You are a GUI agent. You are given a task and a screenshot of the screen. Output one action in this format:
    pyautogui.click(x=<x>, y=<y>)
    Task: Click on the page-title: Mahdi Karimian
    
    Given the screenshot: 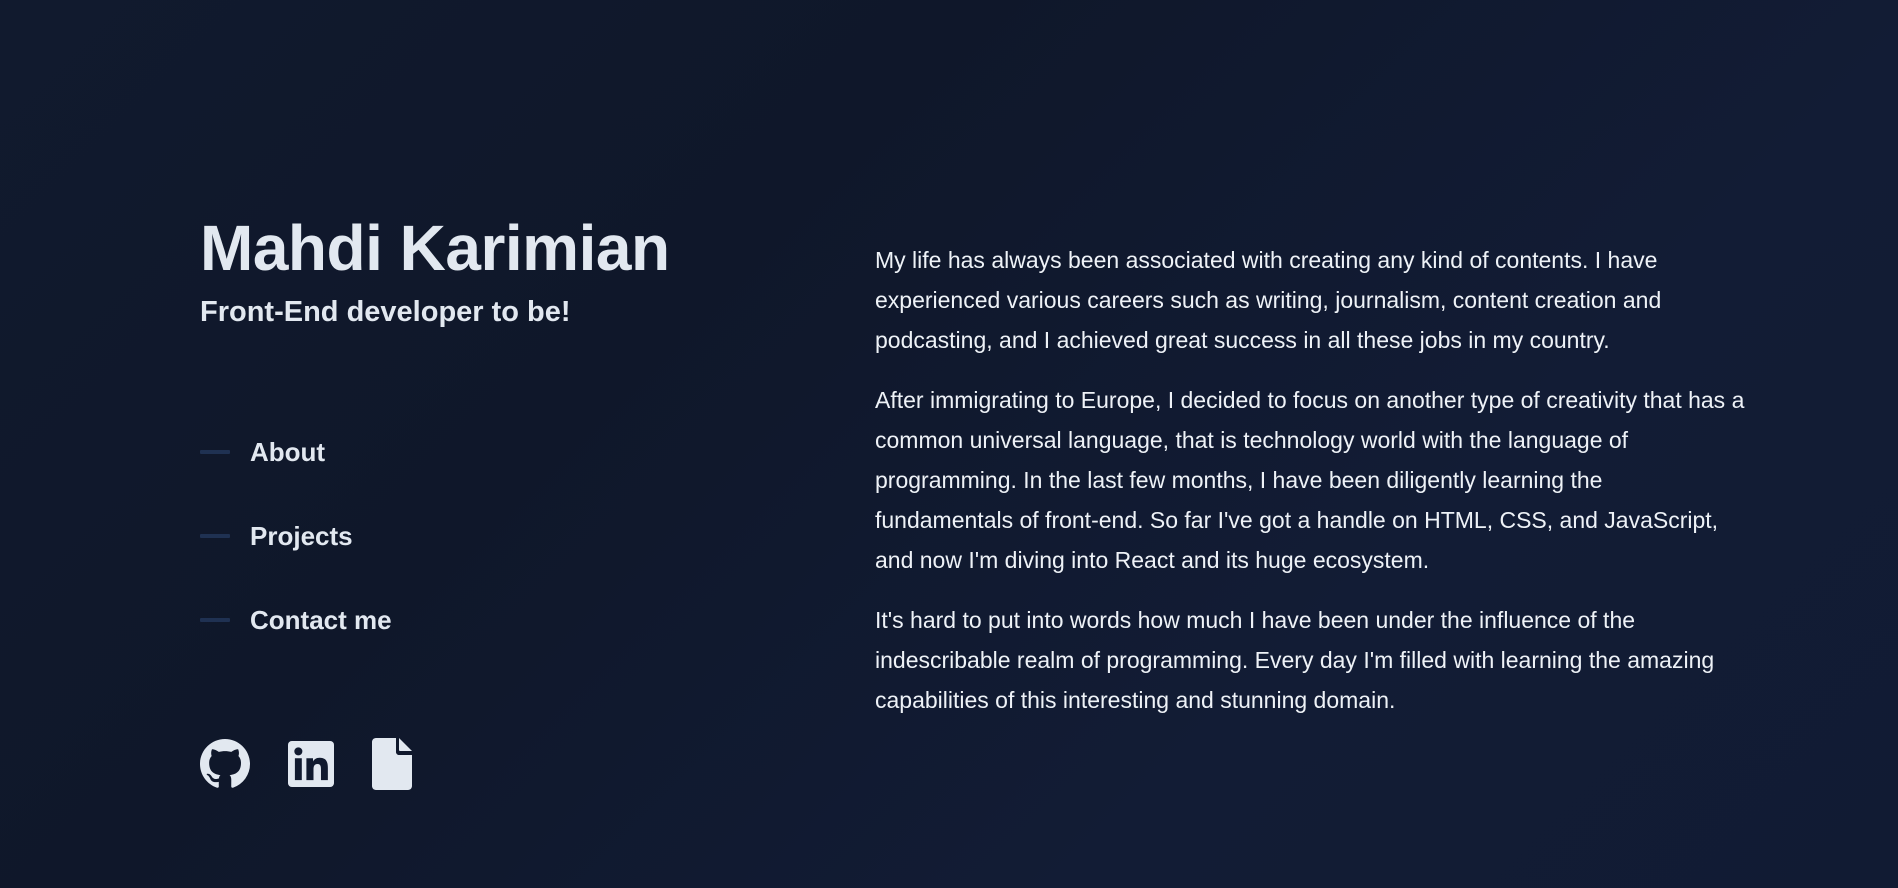 What is the action you would take?
    pyautogui.click(x=435, y=248)
    